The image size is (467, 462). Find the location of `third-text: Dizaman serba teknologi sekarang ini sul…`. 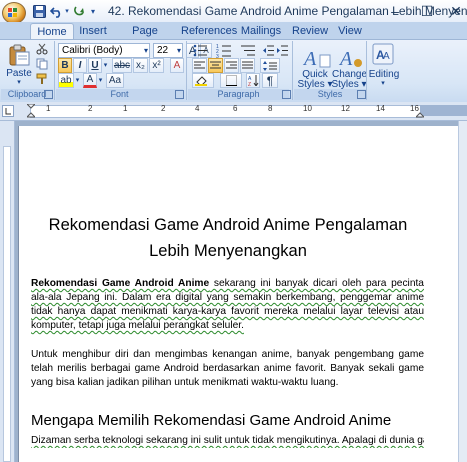

third-text: Dizaman serba teknologi sekarang ini sul… is located at coordinates (227, 440).